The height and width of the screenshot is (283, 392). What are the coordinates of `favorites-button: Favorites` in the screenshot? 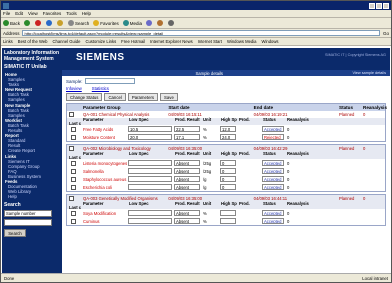 It's located at (106, 23).